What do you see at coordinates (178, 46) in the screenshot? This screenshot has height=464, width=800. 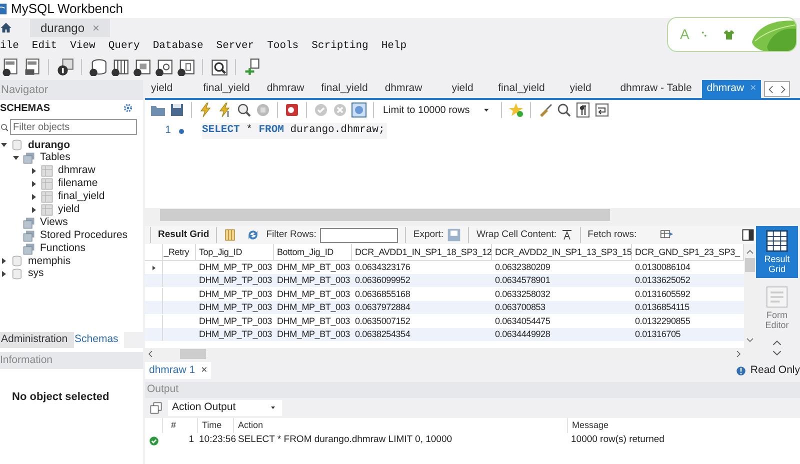 I see `menu-item: Database` at bounding box center [178, 46].